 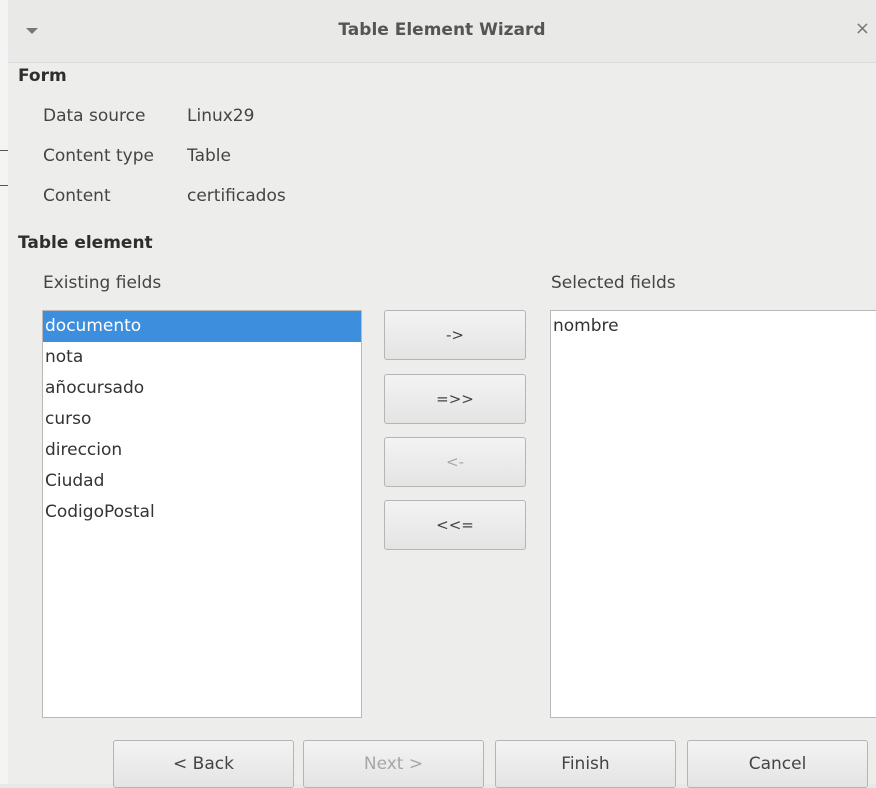 I want to click on title-bar: Table Element Wizard ×, so click(x=442, y=31).